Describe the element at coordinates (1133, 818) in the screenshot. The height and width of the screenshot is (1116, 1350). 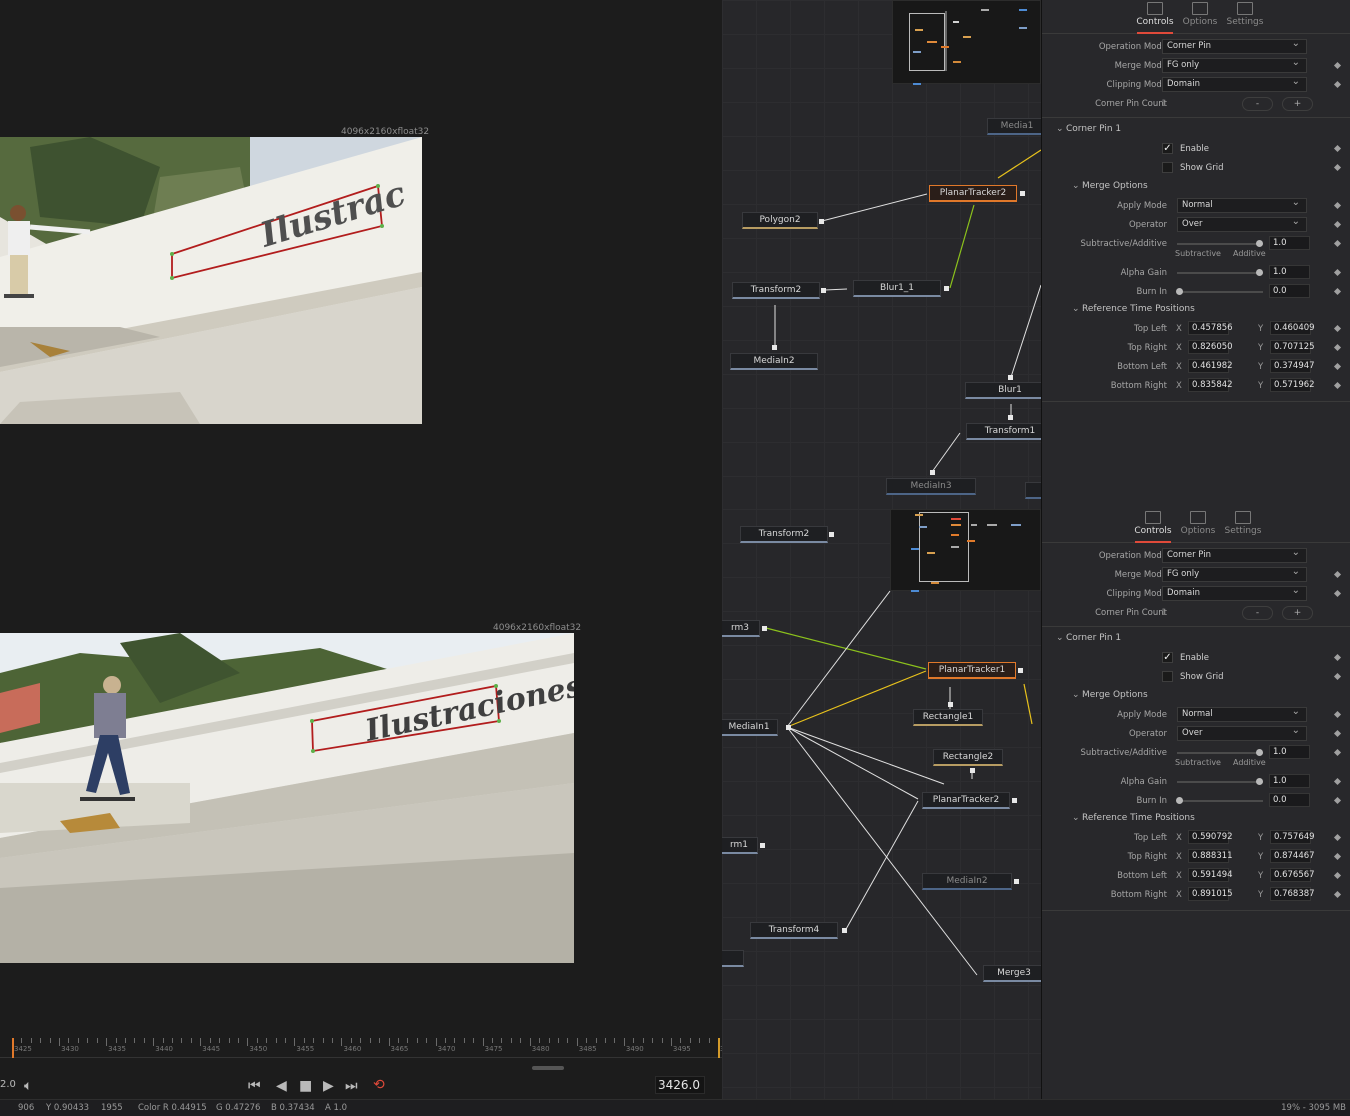
I see `ref-time-header: ⌄ Reference Time Positions` at that location.